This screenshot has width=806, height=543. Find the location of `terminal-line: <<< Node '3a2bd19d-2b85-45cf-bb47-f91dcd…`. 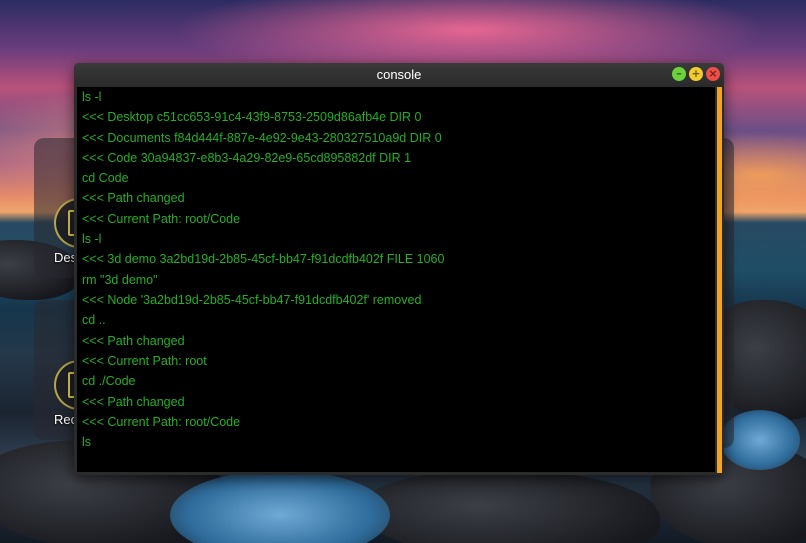

terminal-line: <<< Node '3a2bd19d-2b85-45cf-bb47-f91dcd… is located at coordinates (252, 300).